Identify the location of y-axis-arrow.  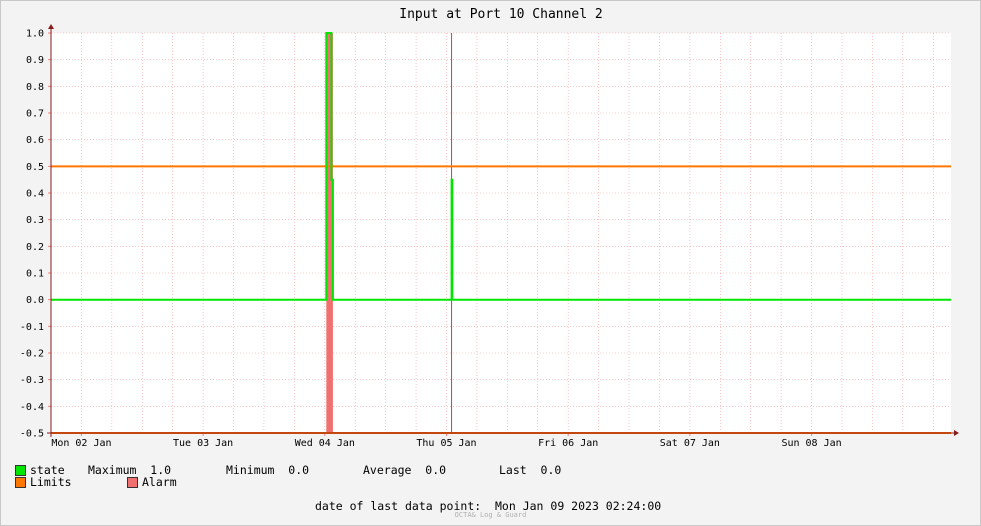
(51, 26).